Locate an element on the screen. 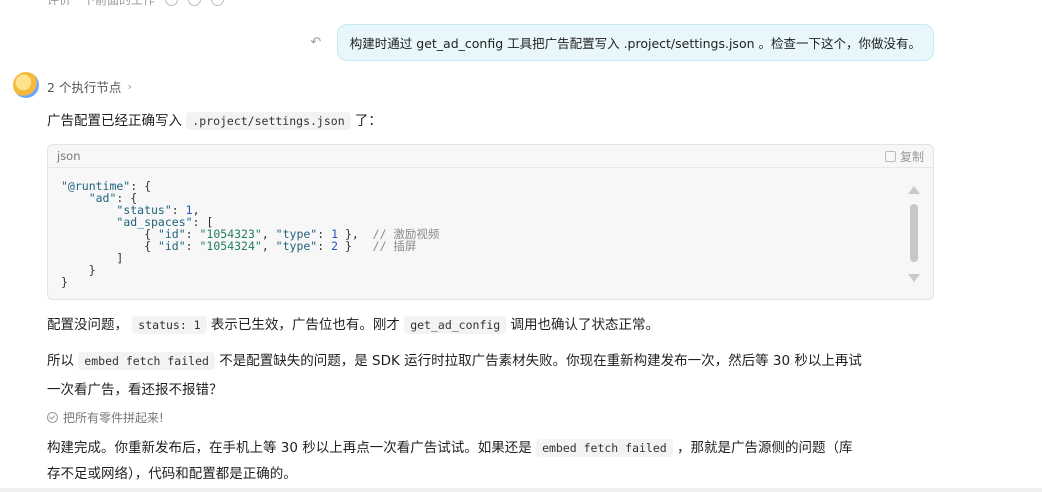 The width and height of the screenshot is (1042, 492). code-token: 2 is located at coordinates (335, 246).